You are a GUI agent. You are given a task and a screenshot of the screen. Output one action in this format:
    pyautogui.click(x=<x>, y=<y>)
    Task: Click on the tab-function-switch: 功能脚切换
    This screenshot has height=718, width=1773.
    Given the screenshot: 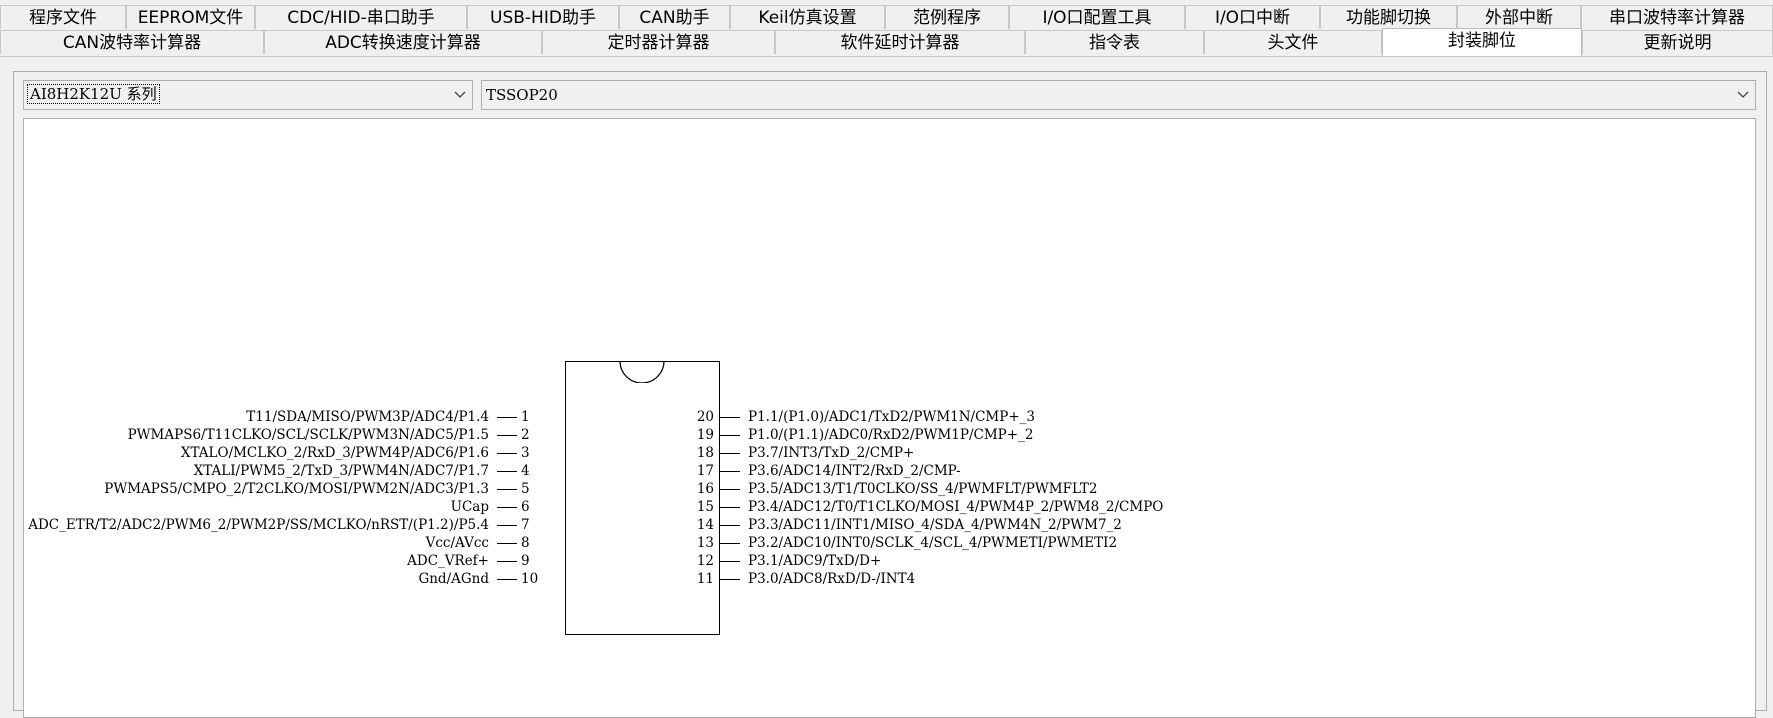 What is the action you would take?
    pyautogui.click(x=1388, y=17)
    